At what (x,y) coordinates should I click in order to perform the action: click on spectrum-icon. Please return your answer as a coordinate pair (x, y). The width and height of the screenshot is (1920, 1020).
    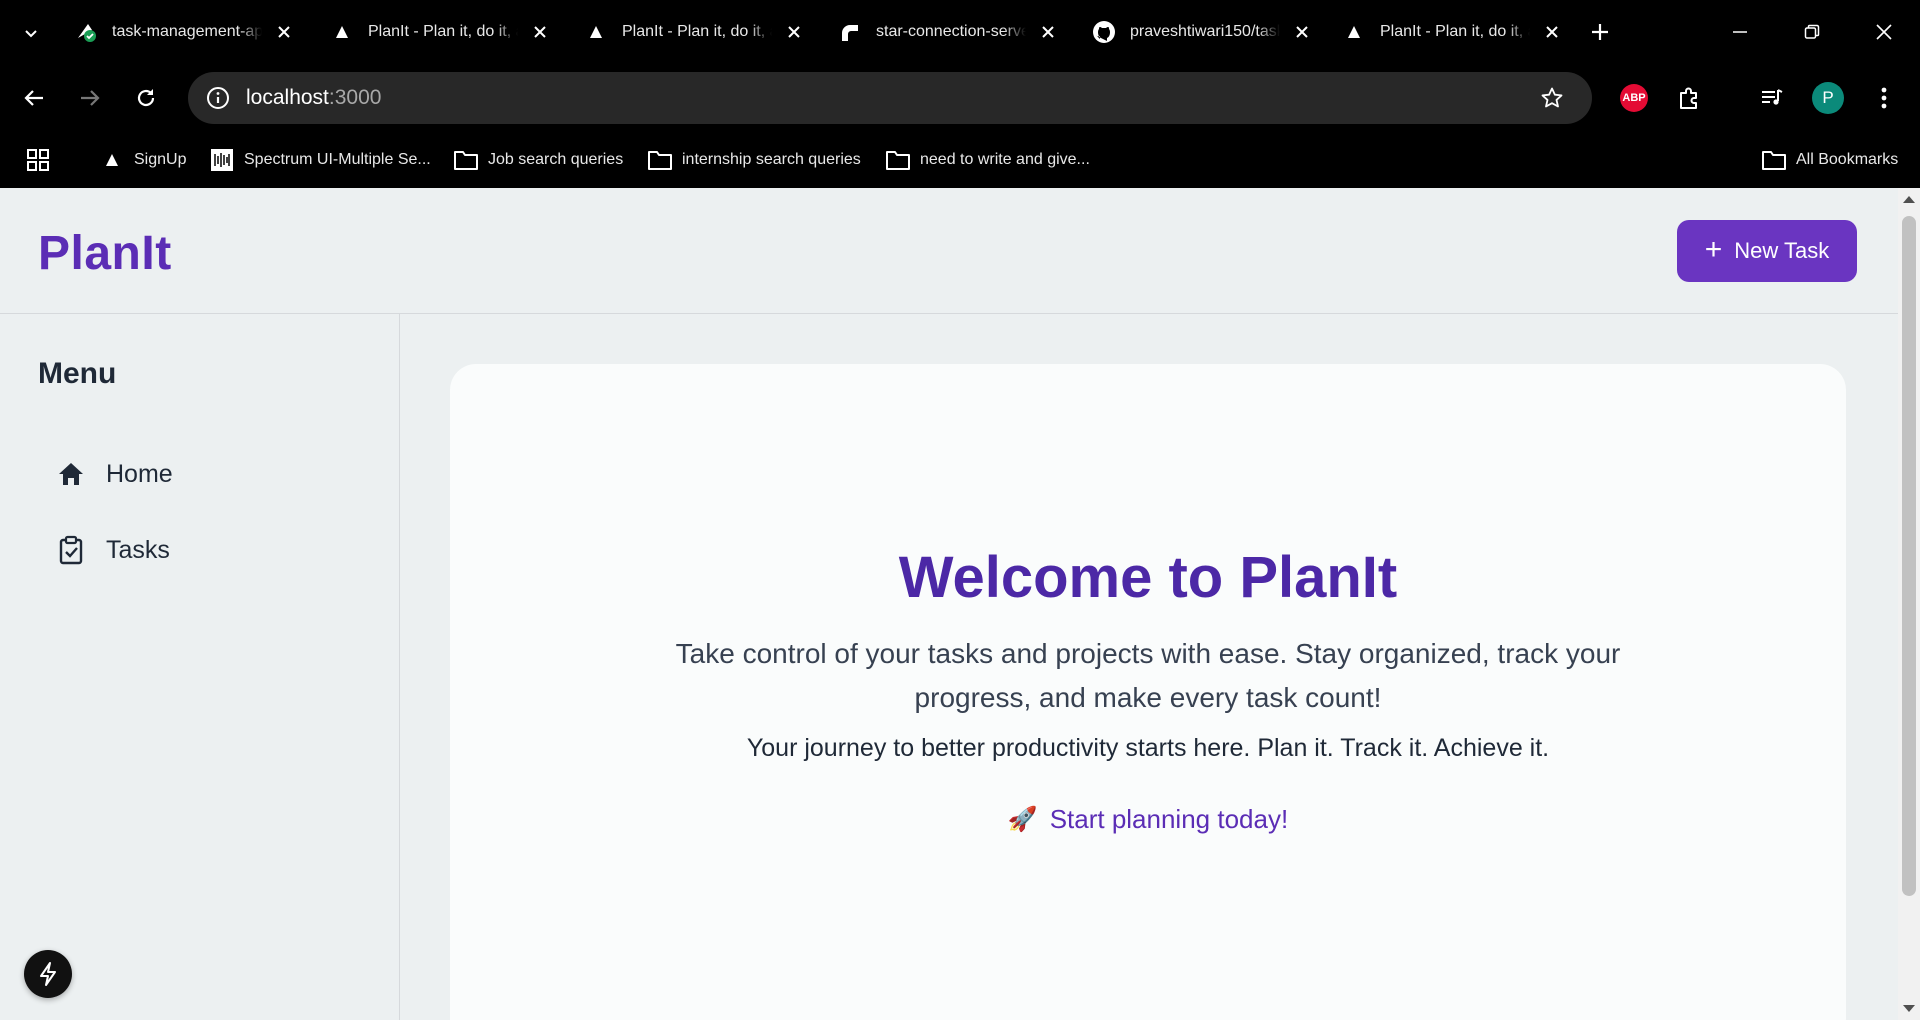
    Looking at the image, I should click on (222, 160).